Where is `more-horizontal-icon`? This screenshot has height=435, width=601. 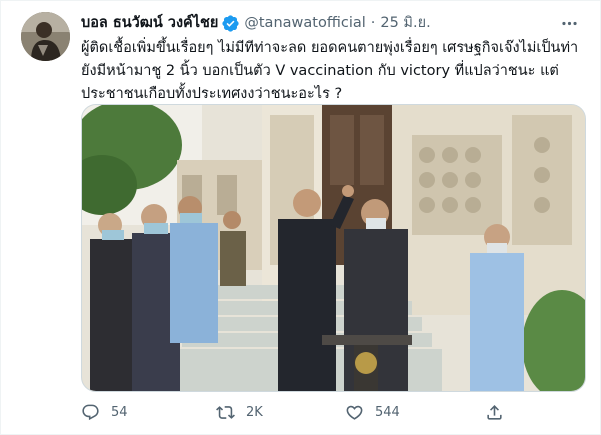 more-horizontal-icon is located at coordinates (569, 23).